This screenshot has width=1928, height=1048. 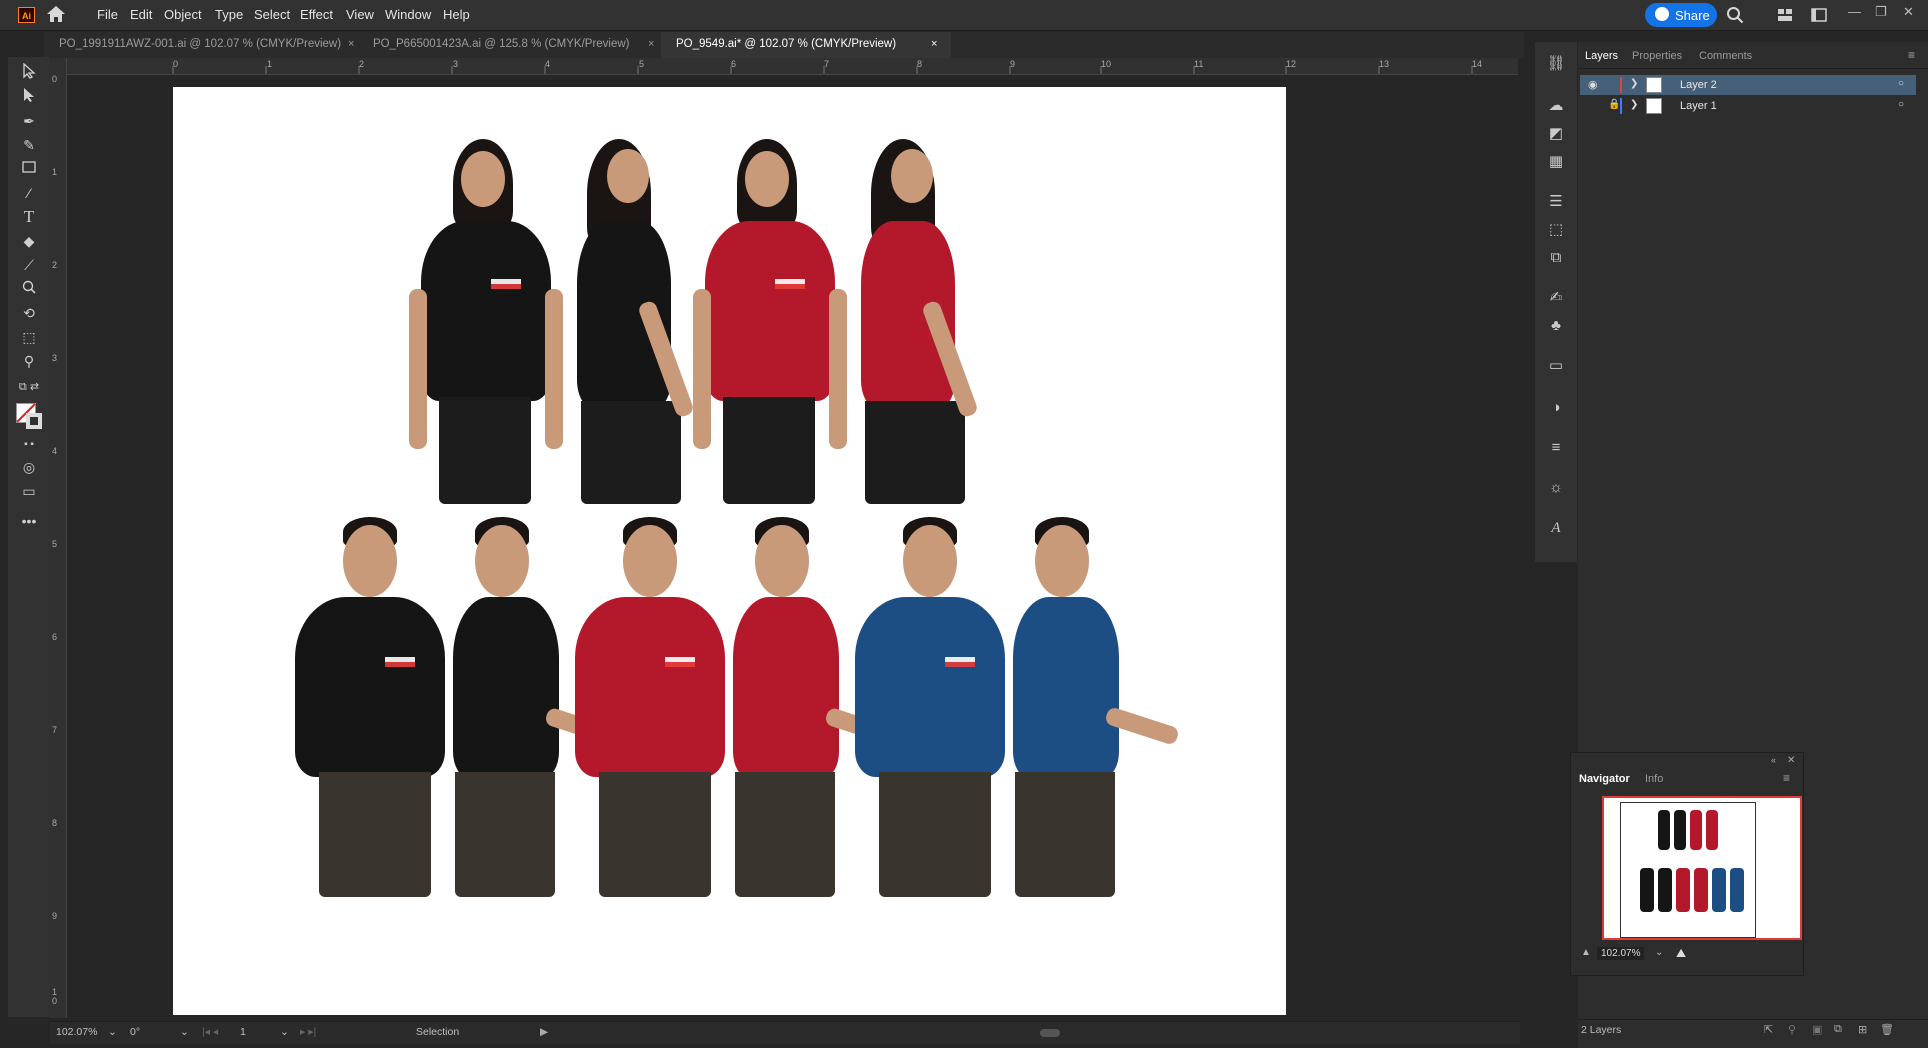 I want to click on transform-icon: ⬚, so click(x=1556, y=230).